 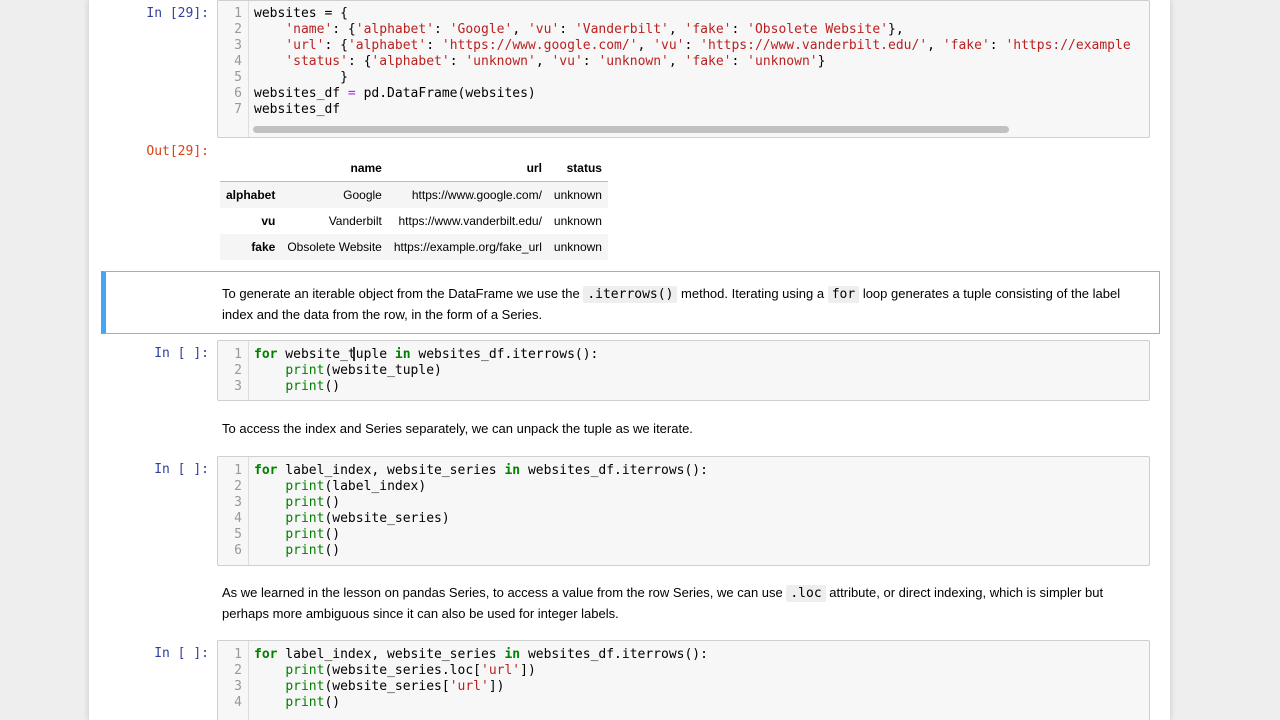 I want to click on code-line: 2 print(website_series.loc['url']), so click(x=683, y=671).